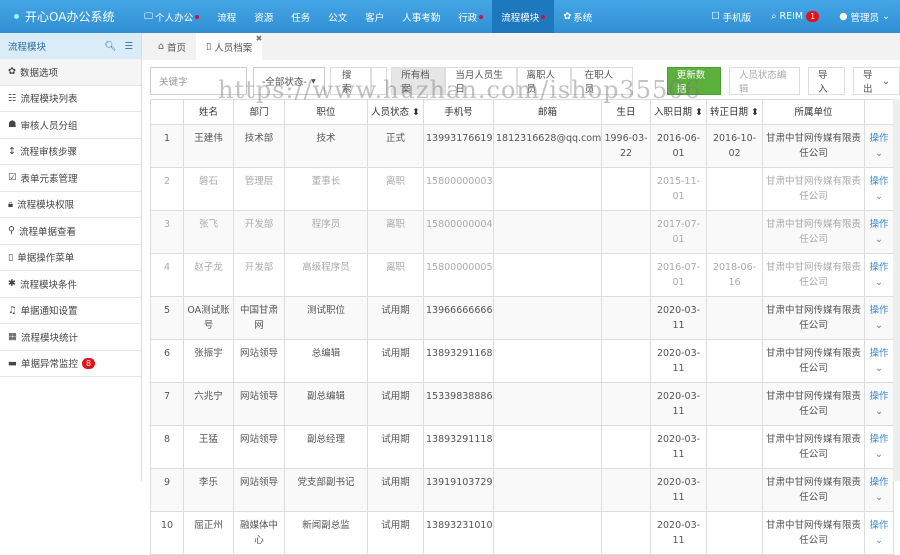 Image resolution: width=900 pixels, height=555 pixels. What do you see at coordinates (263, 16) in the screenshot?
I see `nav-item: 资源` at bounding box center [263, 16].